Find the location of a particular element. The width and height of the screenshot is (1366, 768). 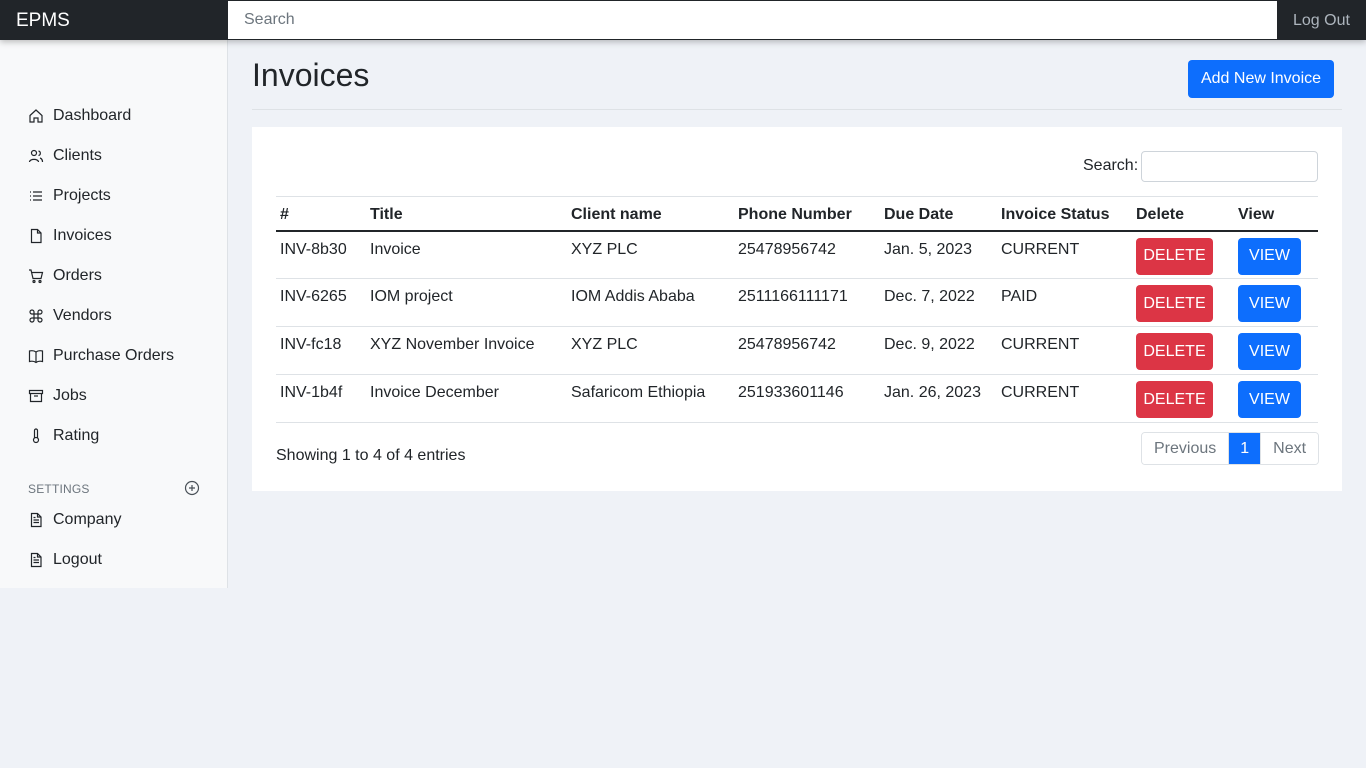

sidebar-item-vendors: Vendors is located at coordinates (70, 316).